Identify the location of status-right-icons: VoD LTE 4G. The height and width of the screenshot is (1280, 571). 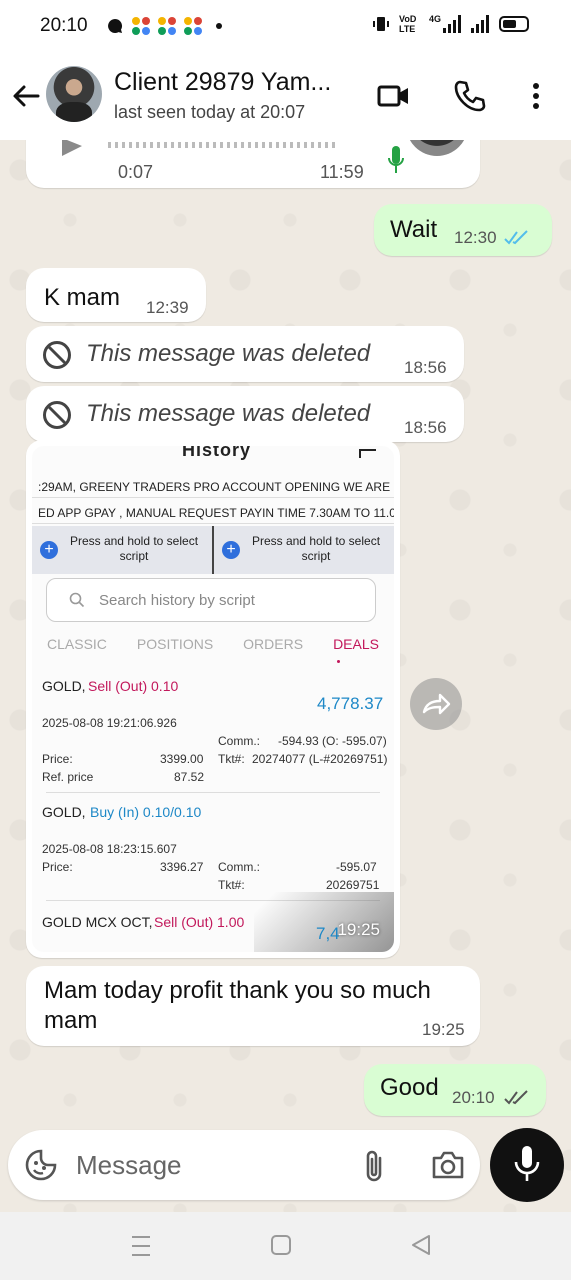
(450, 24).